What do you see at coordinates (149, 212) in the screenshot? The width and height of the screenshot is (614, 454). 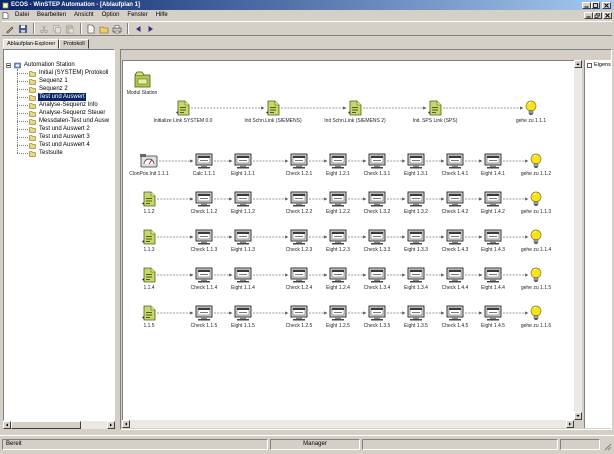 I see `node-label: 1.1.2` at bounding box center [149, 212].